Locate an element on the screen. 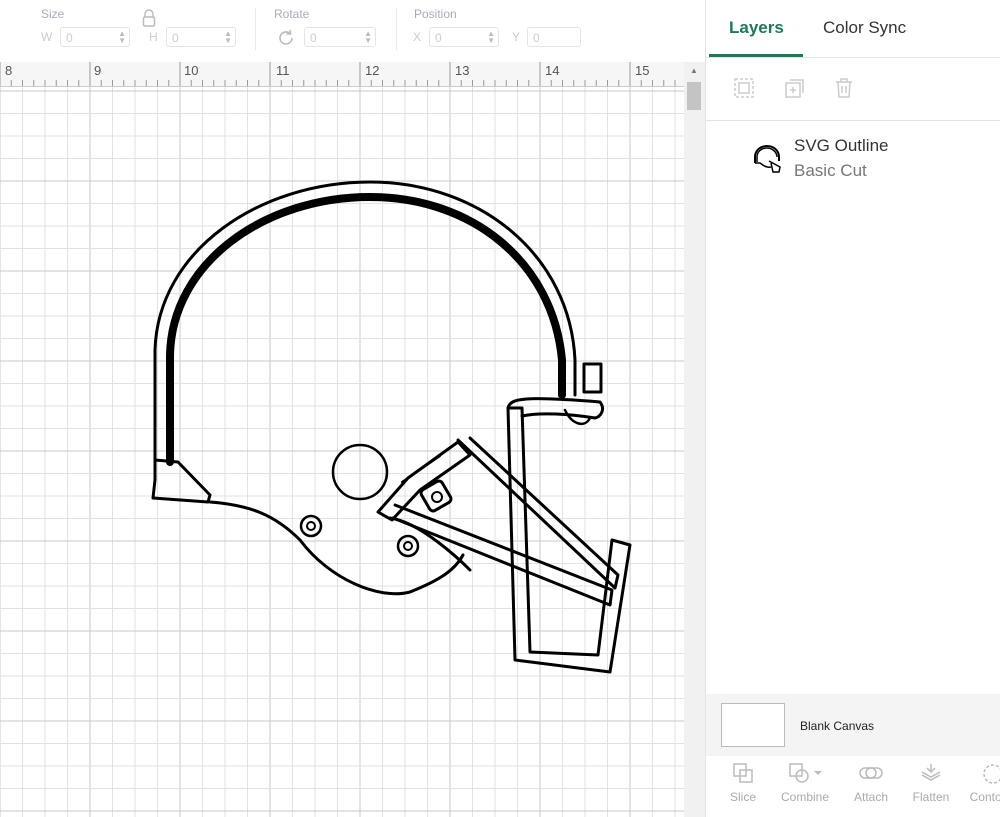 The width and height of the screenshot is (1000, 817). y-value: 0 is located at coordinates (536, 38).